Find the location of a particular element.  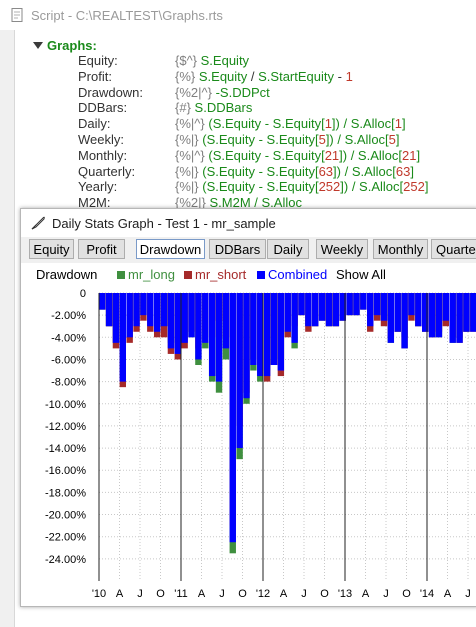

code-token: / is located at coordinates (253, 76).